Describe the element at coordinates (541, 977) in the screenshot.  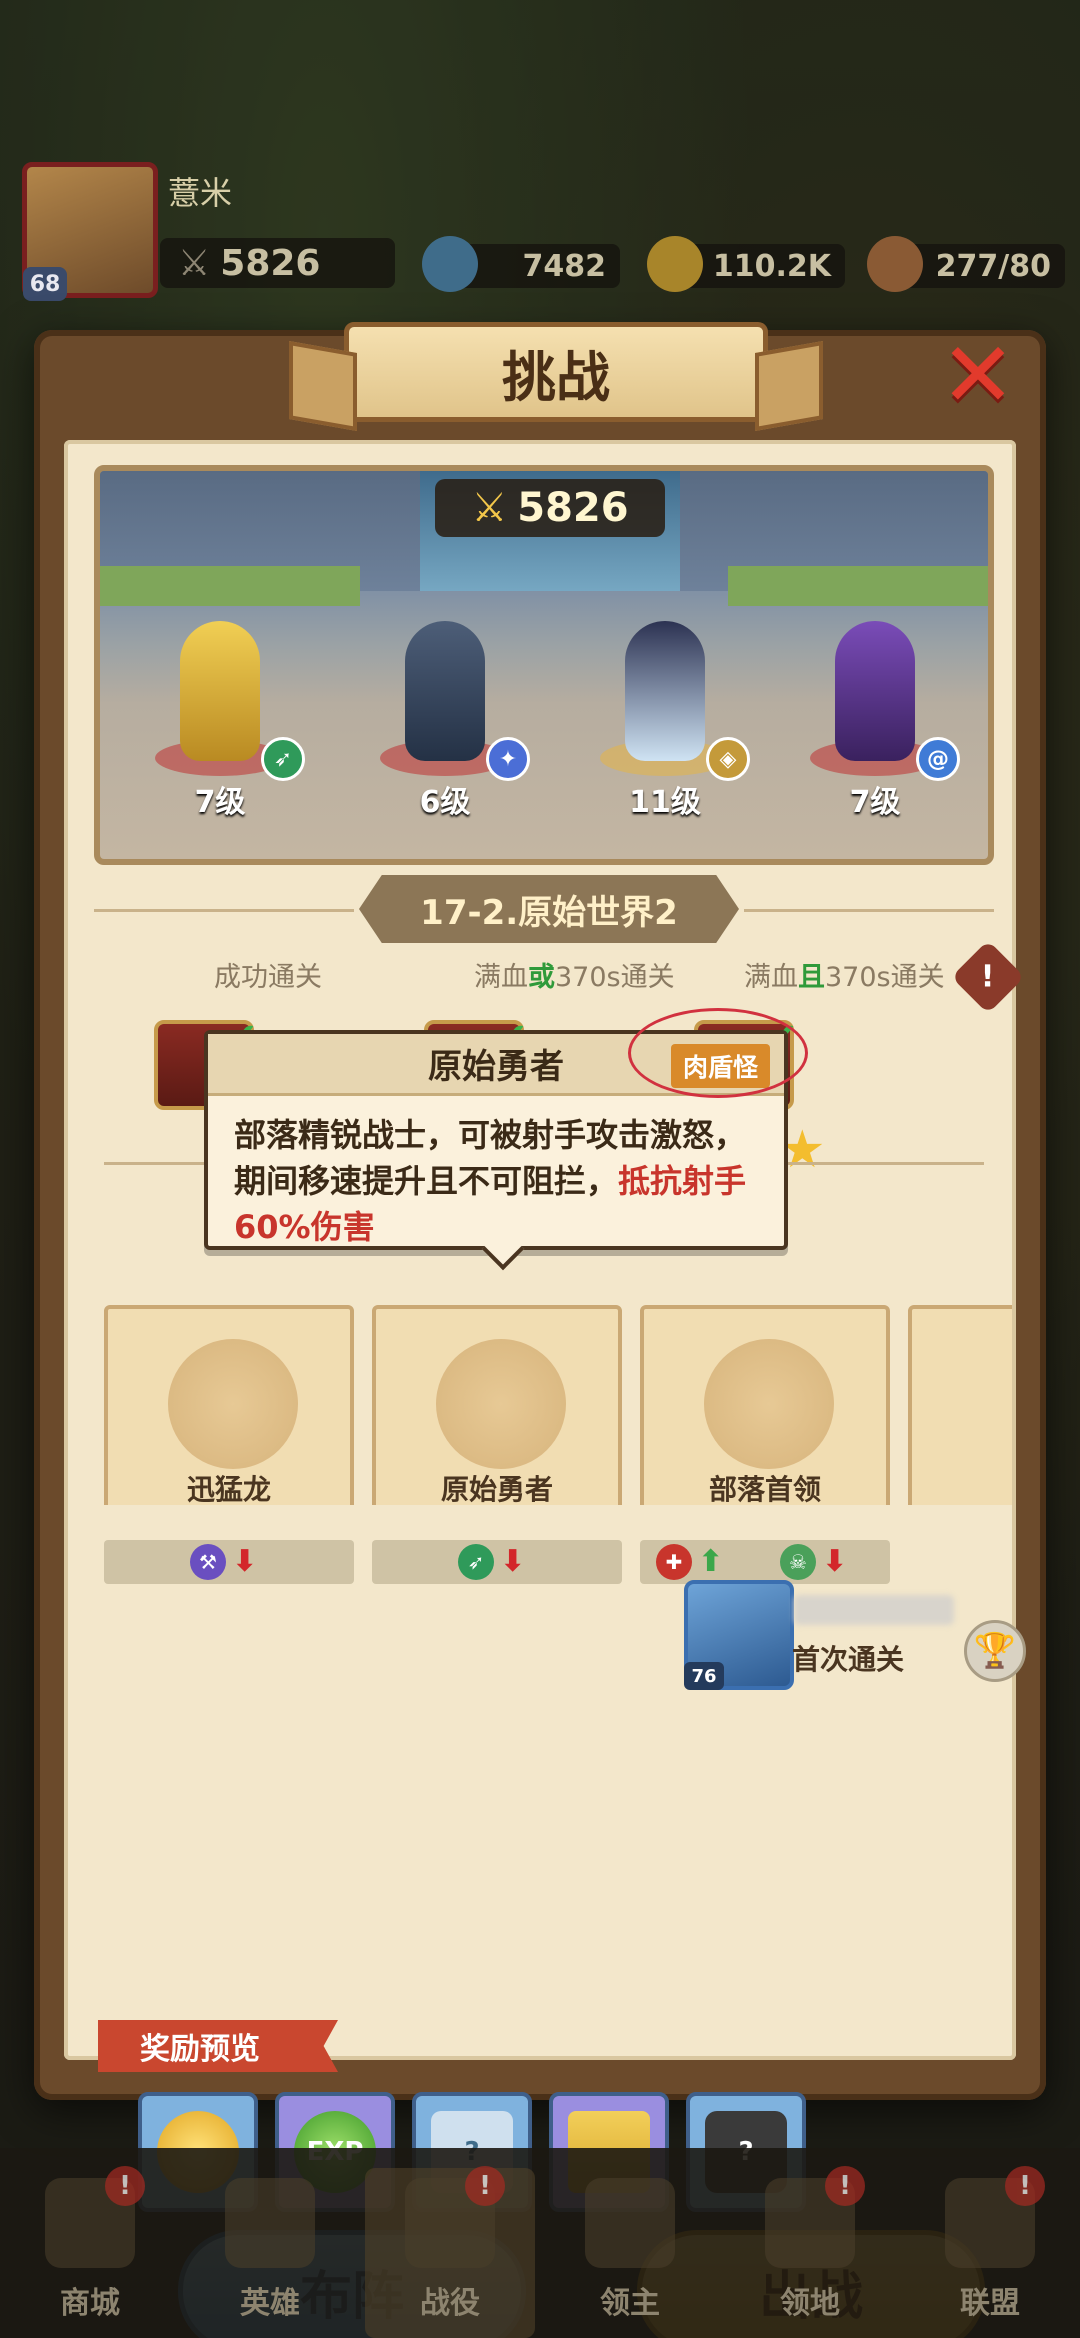
I see `condition-2-mid: 或` at that location.